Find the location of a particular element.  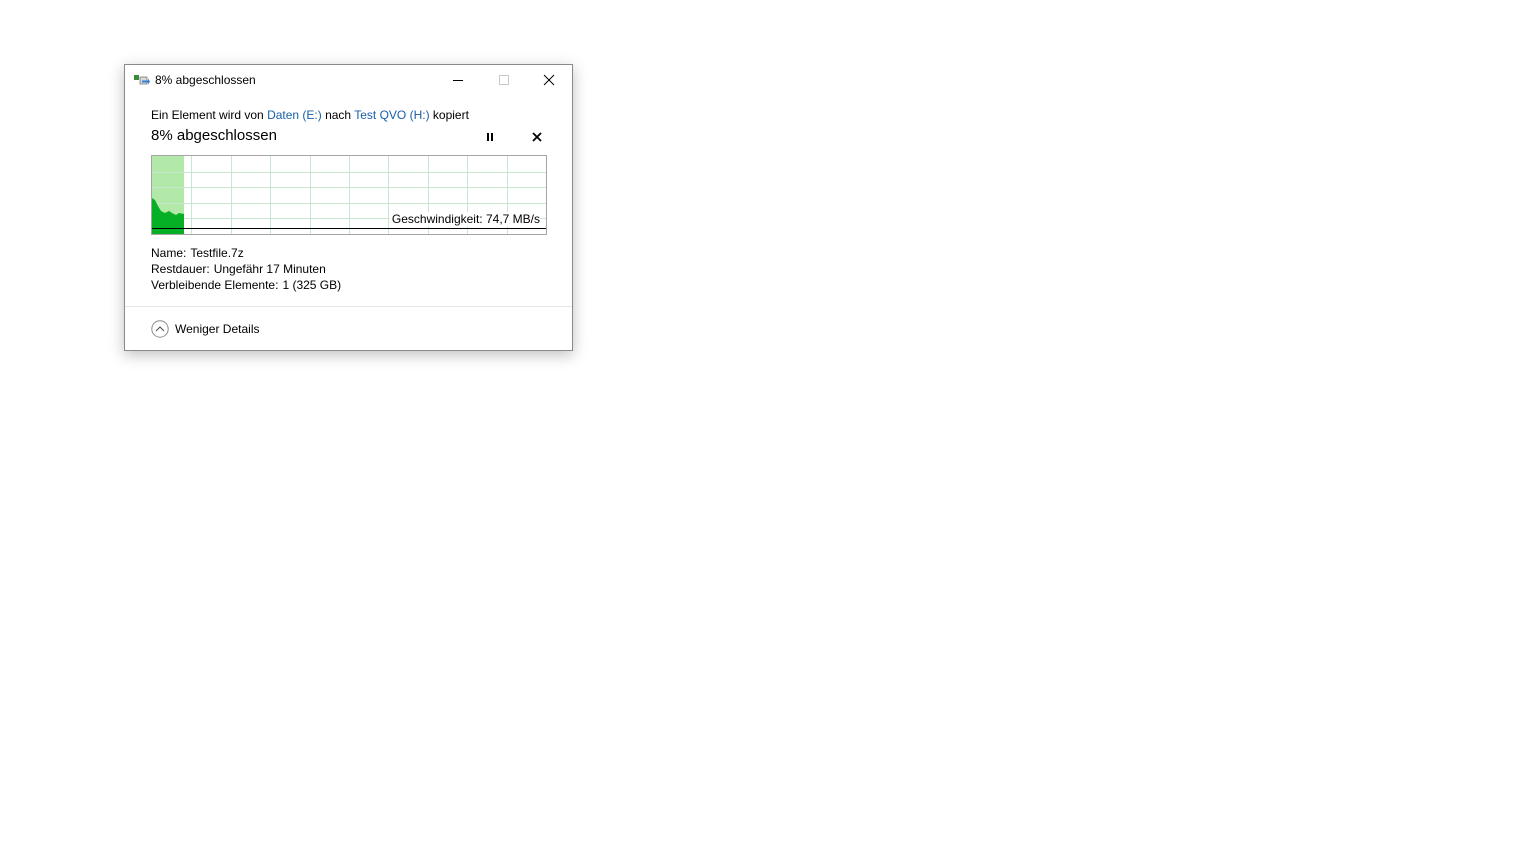

detail-name-row: Name: Testfile.7z is located at coordinates (246, 253).